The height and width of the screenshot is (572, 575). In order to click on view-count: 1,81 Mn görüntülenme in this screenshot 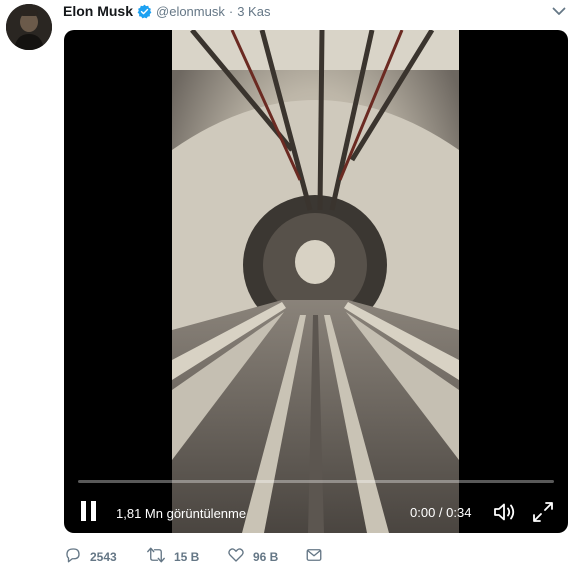, I will do `click(181, 513)`.